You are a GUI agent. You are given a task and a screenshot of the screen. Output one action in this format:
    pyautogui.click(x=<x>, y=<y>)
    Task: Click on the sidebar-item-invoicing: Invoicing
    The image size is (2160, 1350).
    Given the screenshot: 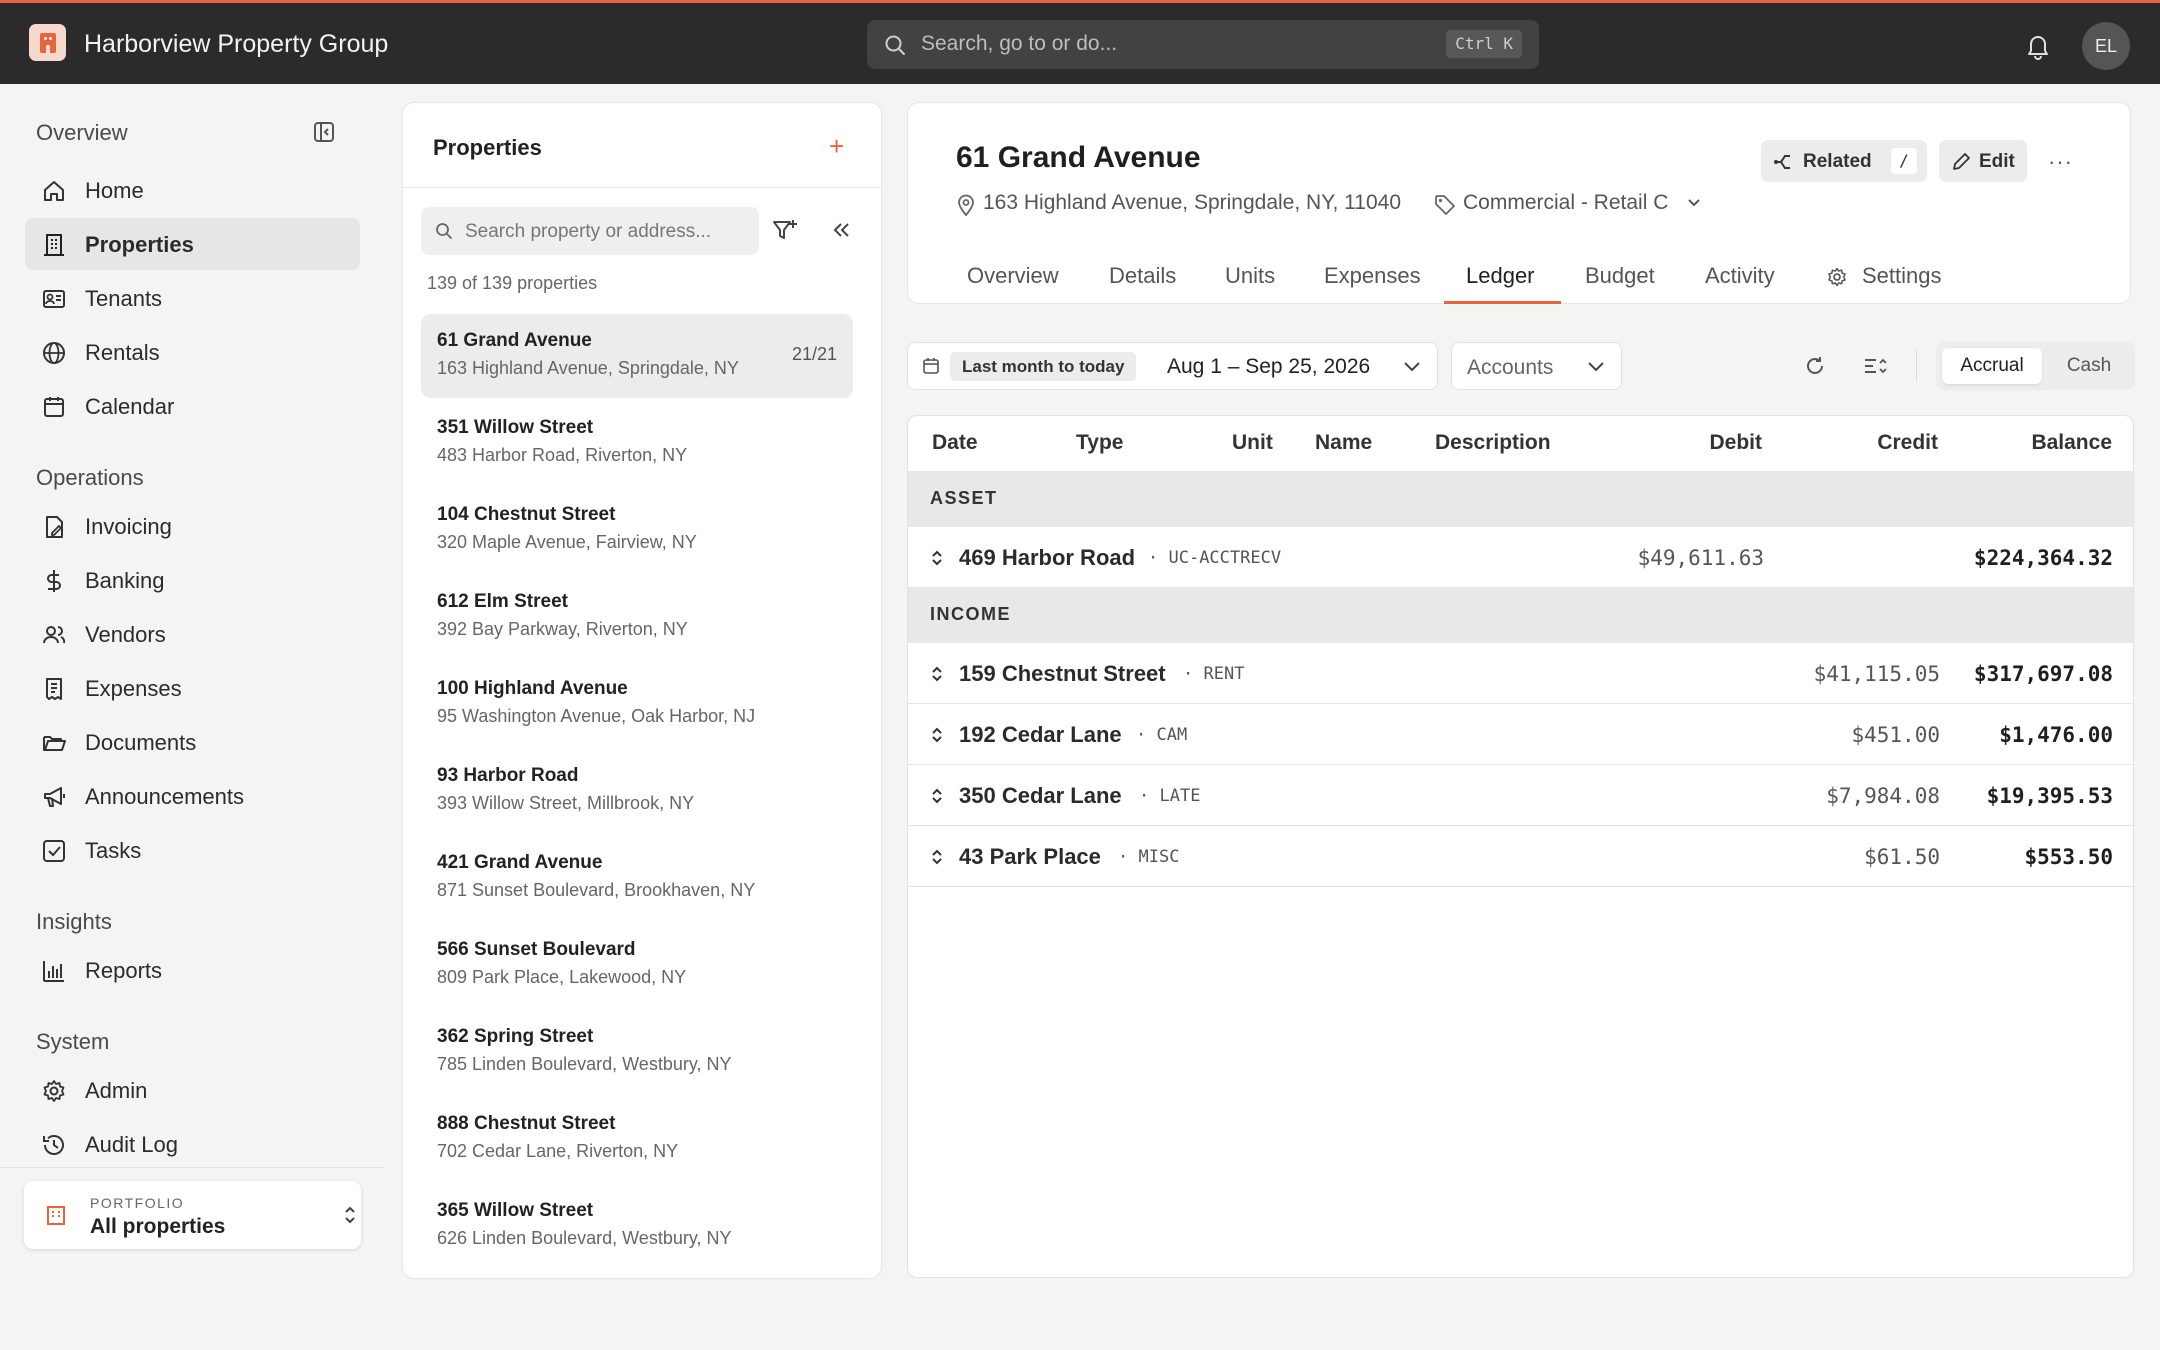 What is the action you would take?
    pyautogui.click(x=192, y=526)
    